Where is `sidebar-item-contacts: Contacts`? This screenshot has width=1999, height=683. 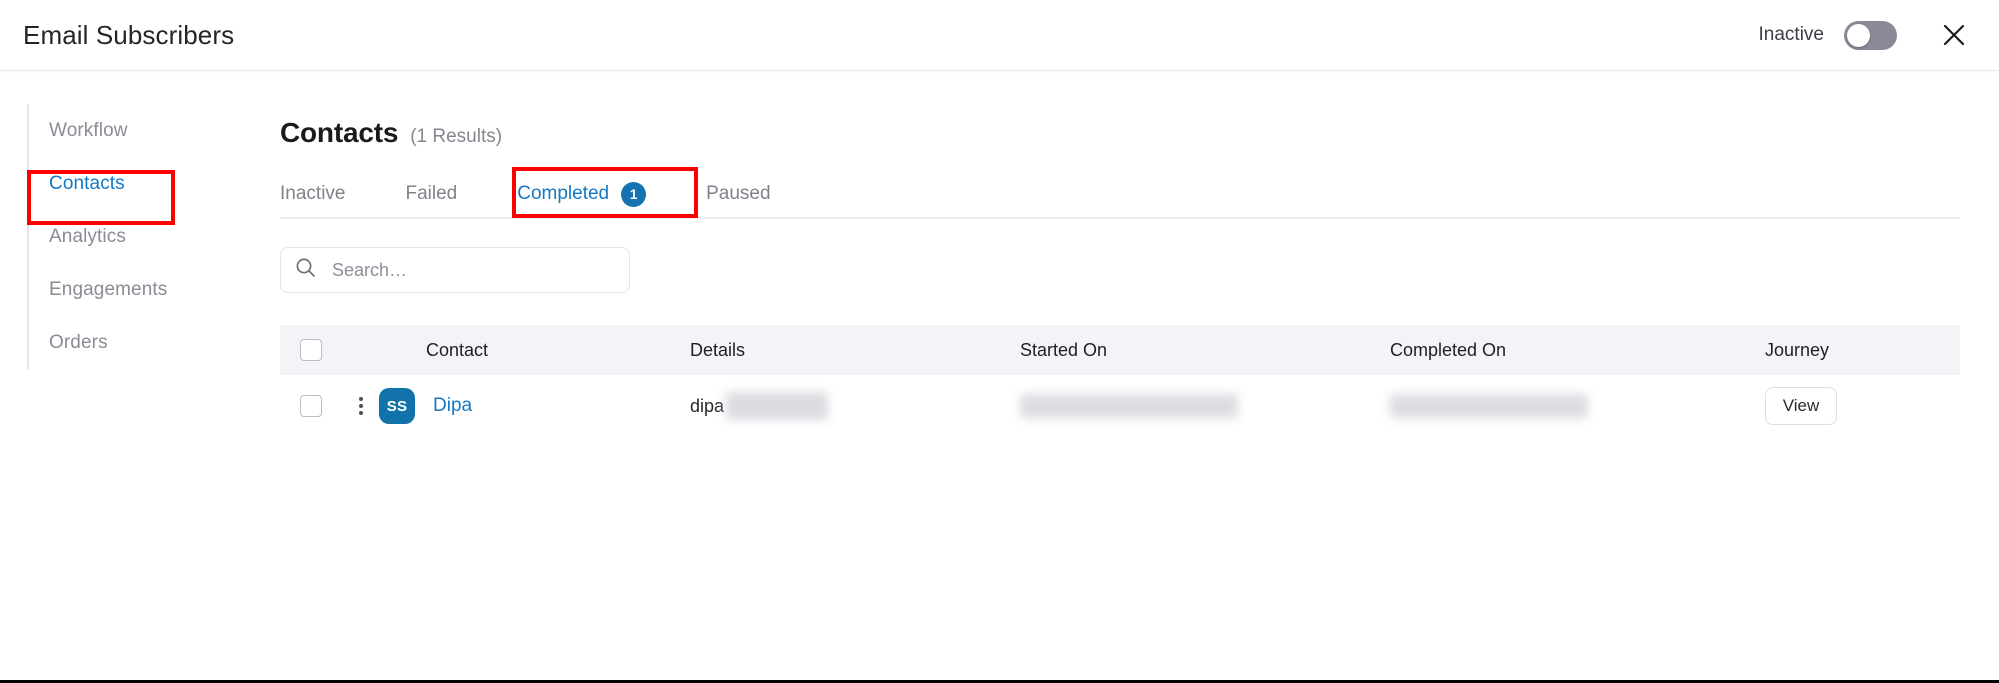
sidebar-item-contacts: Contacts is located at coordinates (135, 183).